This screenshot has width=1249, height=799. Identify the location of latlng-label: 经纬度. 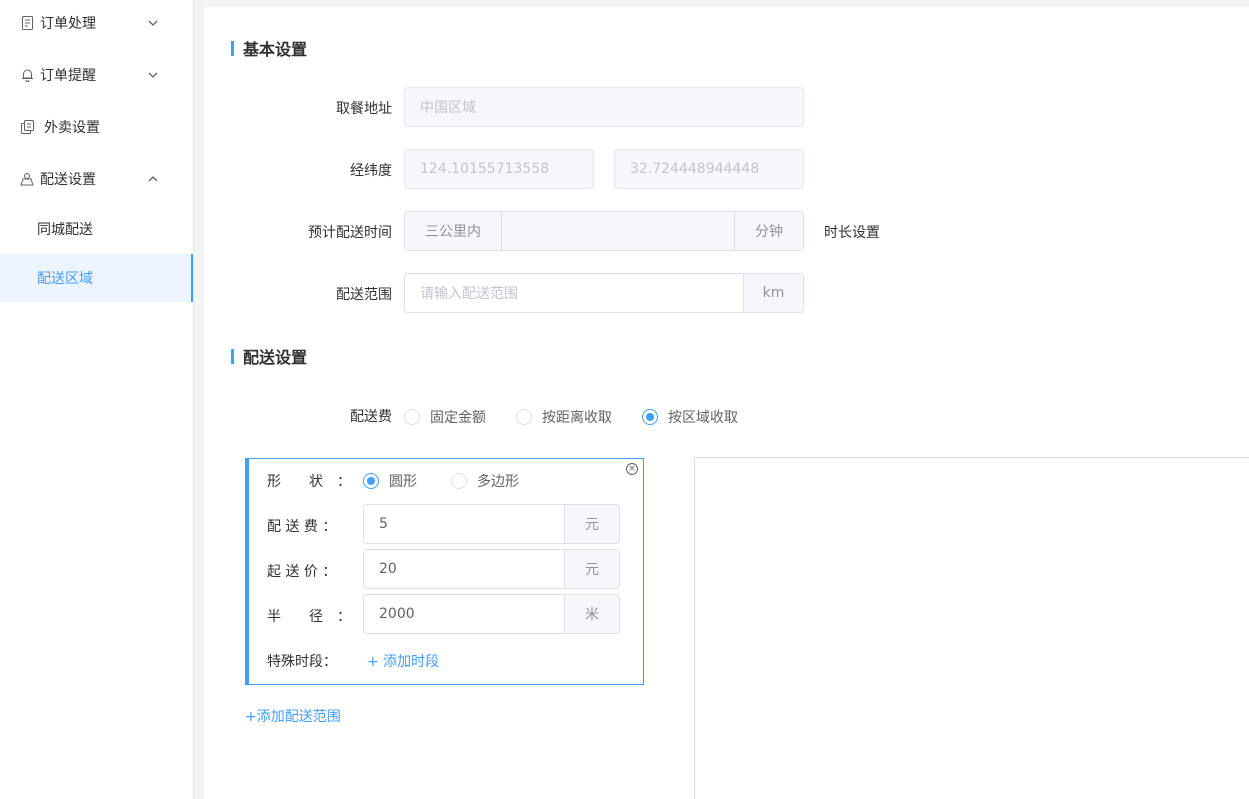
(371, 171).